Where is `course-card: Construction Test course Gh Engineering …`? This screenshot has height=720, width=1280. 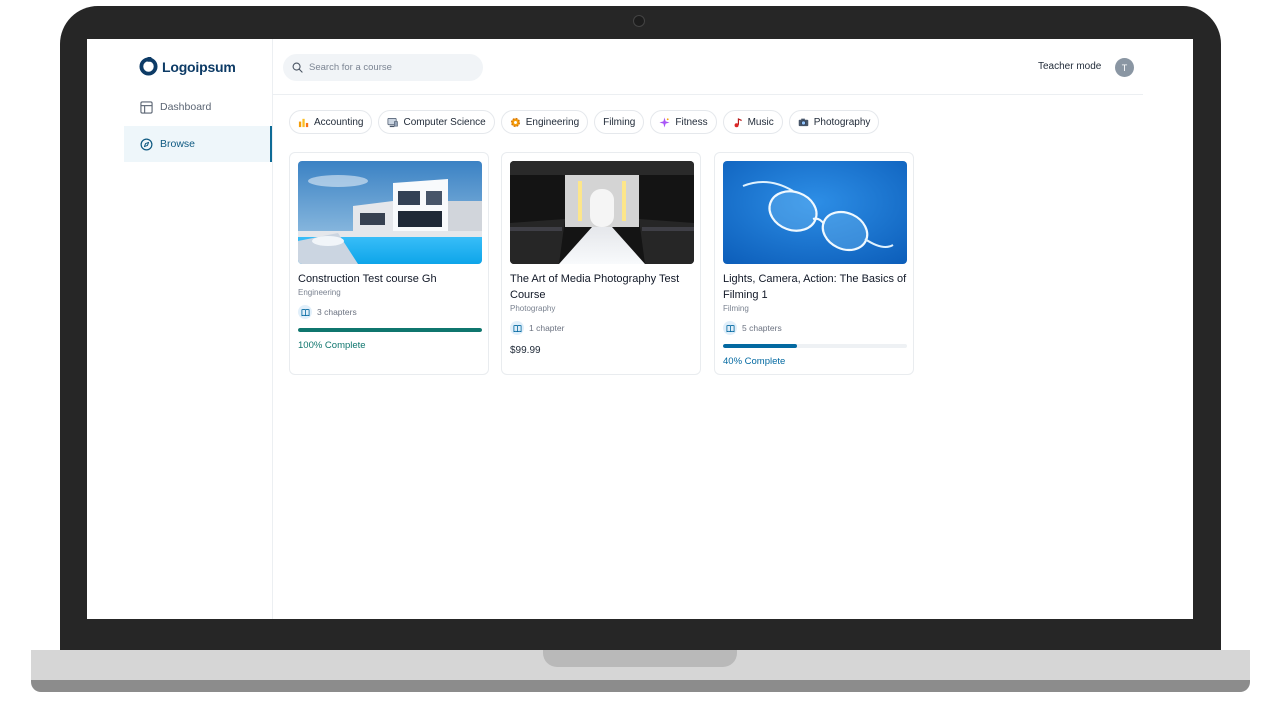 course-card: Construction Test course Gh Engineering … is located at coordinates (389, 263).